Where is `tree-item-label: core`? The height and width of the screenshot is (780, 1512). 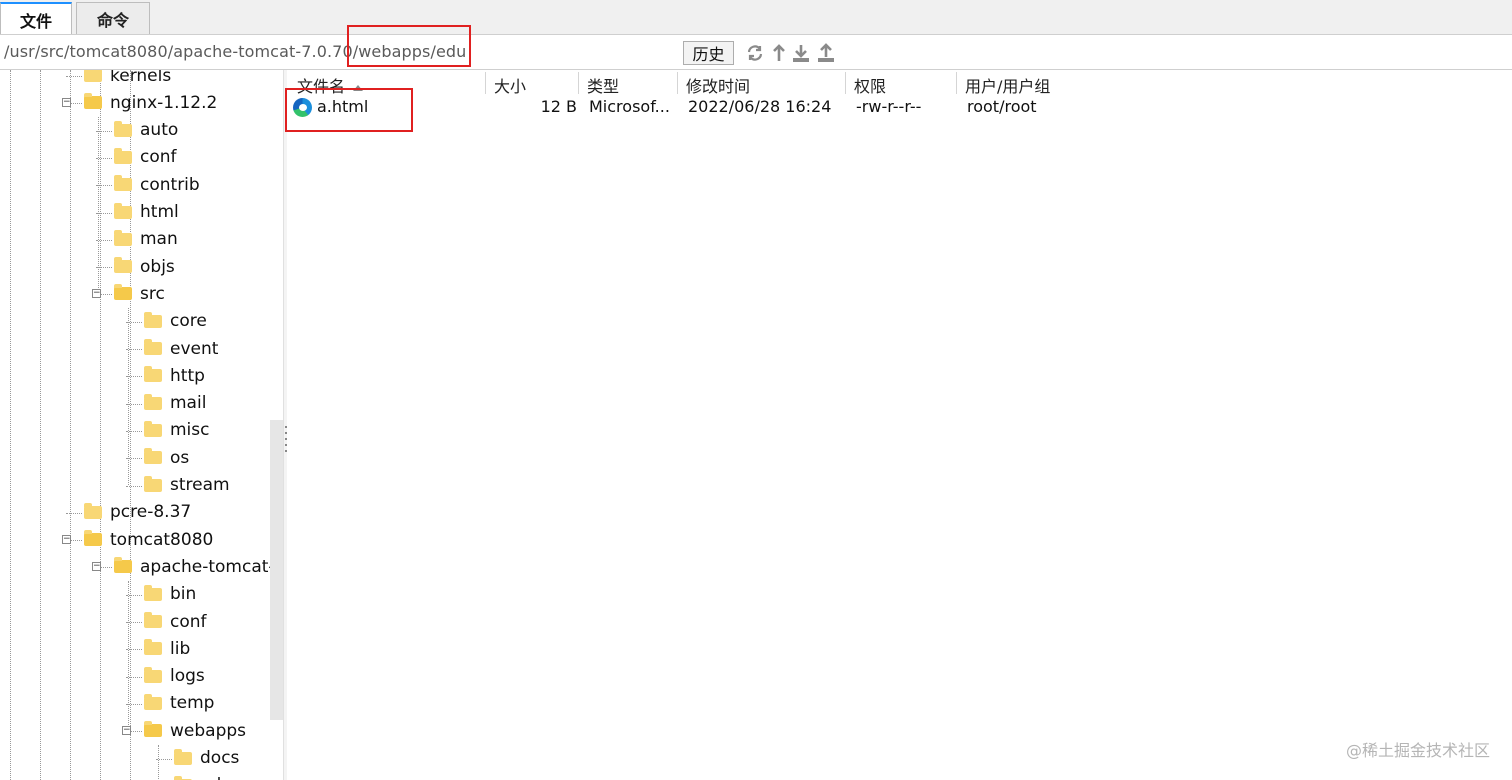
tree-item-label: core is located at coordinates (188, 321).